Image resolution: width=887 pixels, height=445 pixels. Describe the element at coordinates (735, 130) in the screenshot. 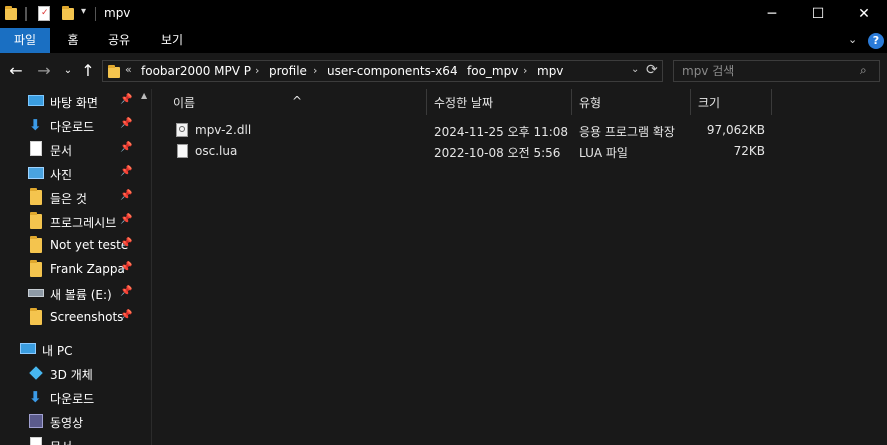

I see `file-size: 97,062KB` at that location.